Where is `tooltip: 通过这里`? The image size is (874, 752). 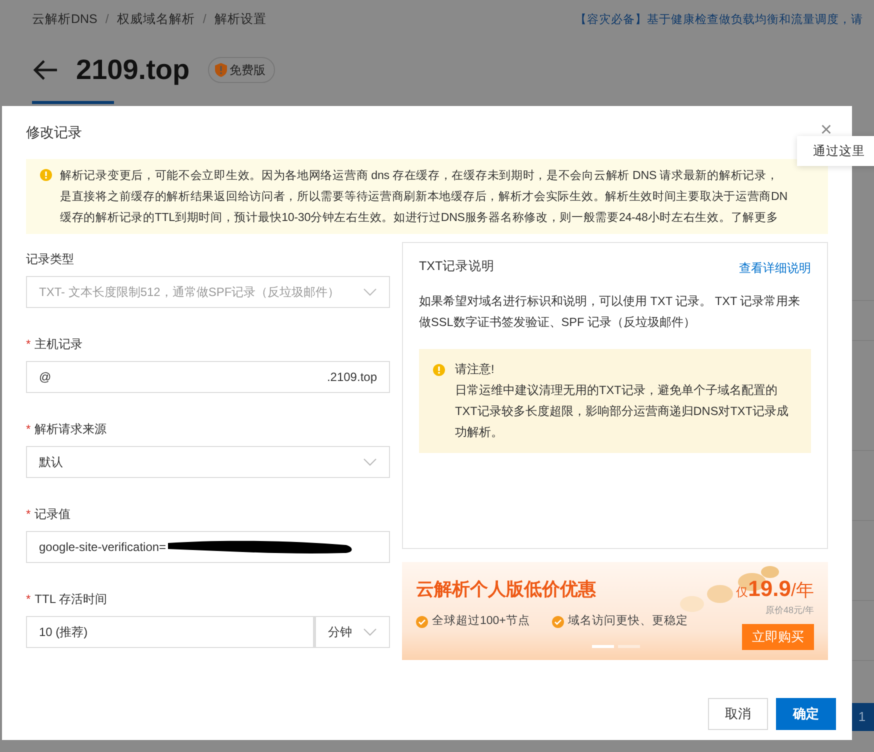 tooltip: 通过这里 is located at coordinates (835, 151).